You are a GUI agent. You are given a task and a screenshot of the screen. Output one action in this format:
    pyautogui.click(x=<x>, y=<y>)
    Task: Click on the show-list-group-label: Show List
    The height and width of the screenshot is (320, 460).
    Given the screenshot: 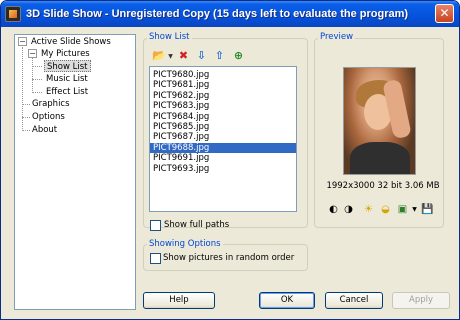 What is the action you would take?
    pyautogui.click(x=169, y=37)
    